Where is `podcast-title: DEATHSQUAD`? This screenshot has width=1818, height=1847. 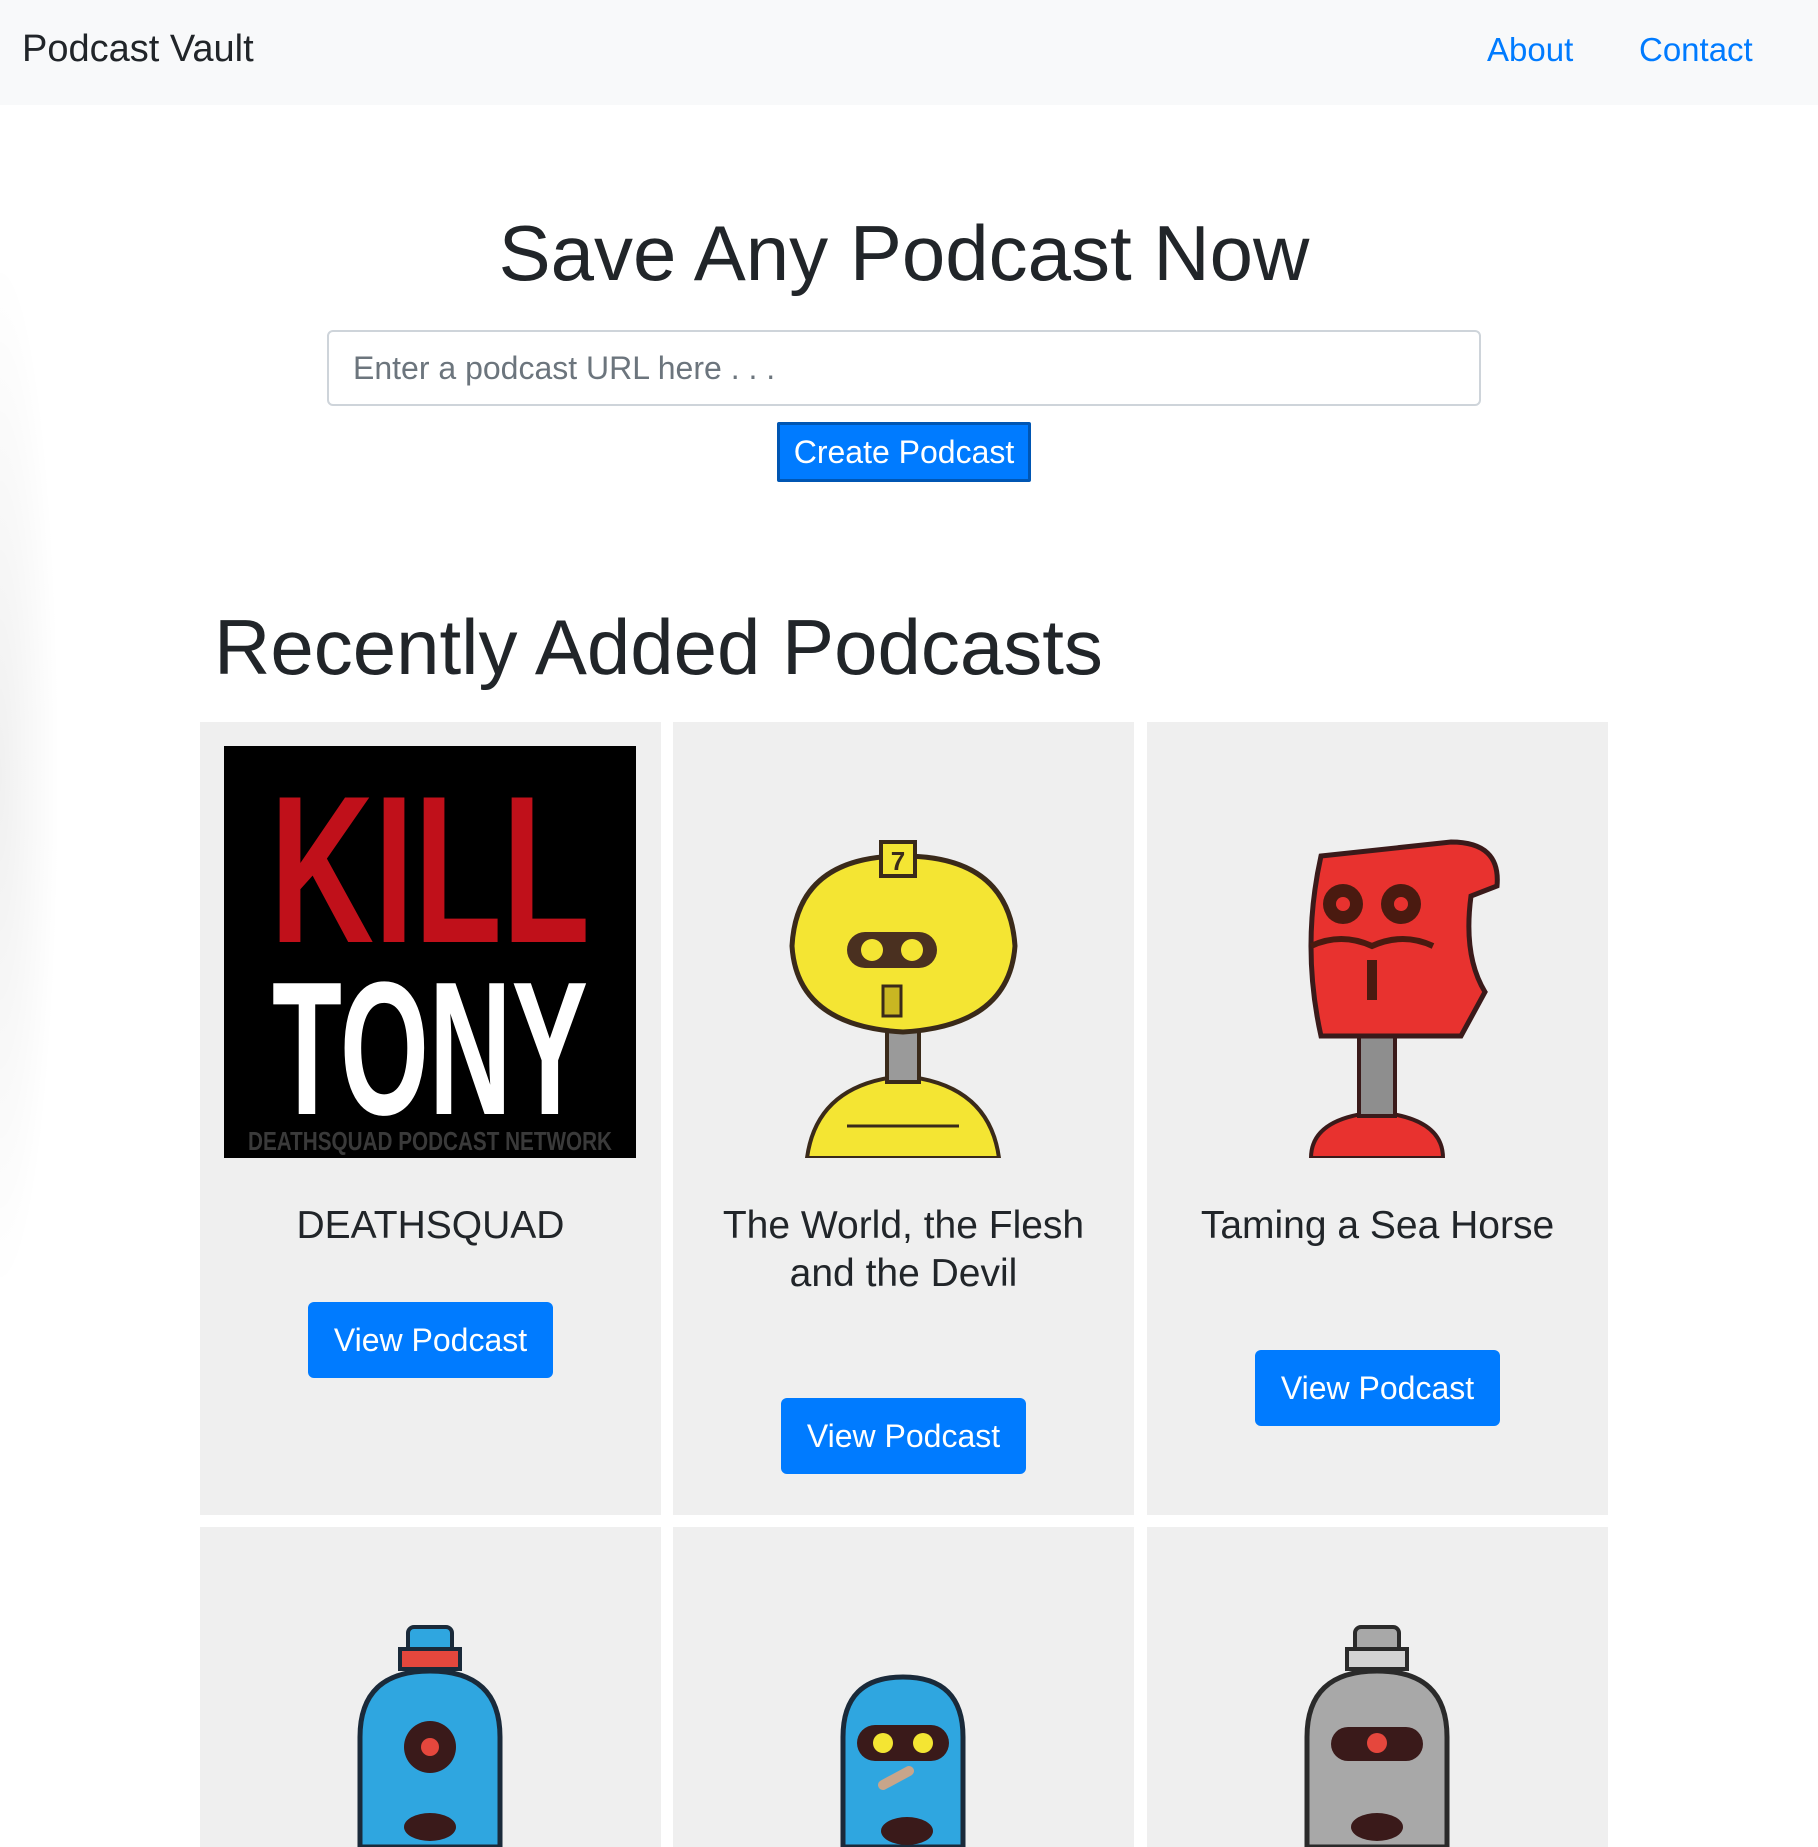
podcast-title: DEATHSQUAD is located at coordinates (430, 1225).